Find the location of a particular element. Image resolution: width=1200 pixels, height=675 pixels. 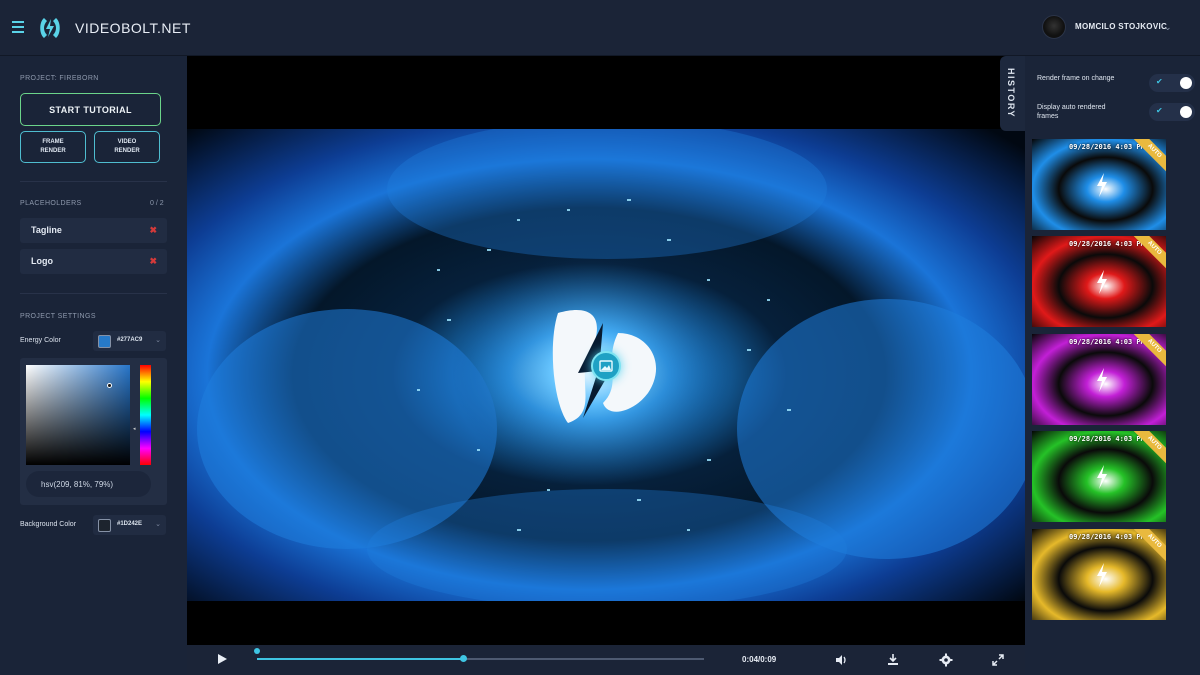

placeholder-item-logo: Logo ✖ is located at coordinates (93, 261).